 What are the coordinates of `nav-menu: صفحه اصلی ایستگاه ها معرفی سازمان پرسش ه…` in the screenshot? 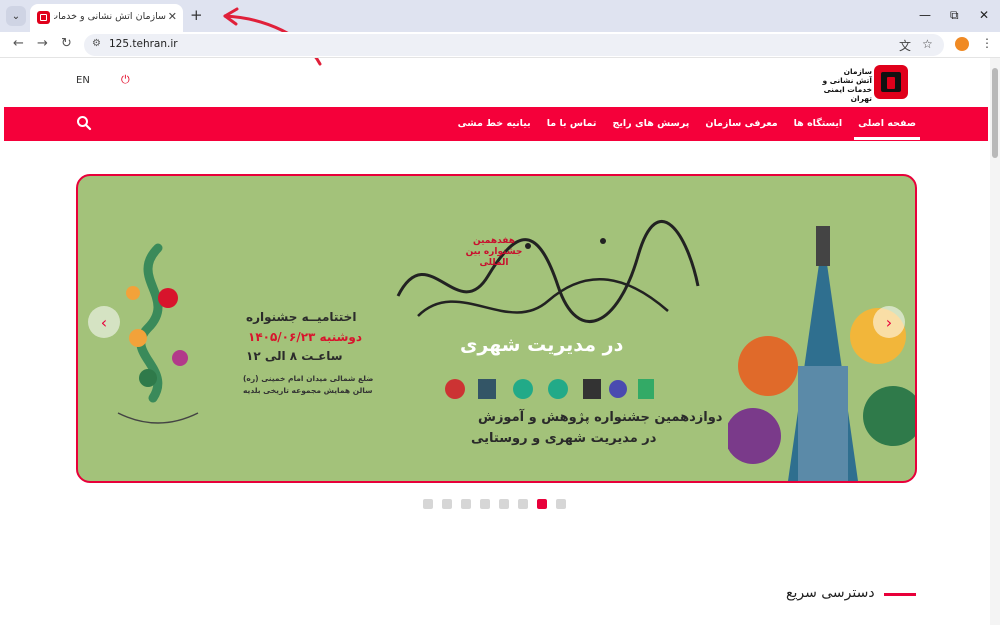 It's located at (689, 124).